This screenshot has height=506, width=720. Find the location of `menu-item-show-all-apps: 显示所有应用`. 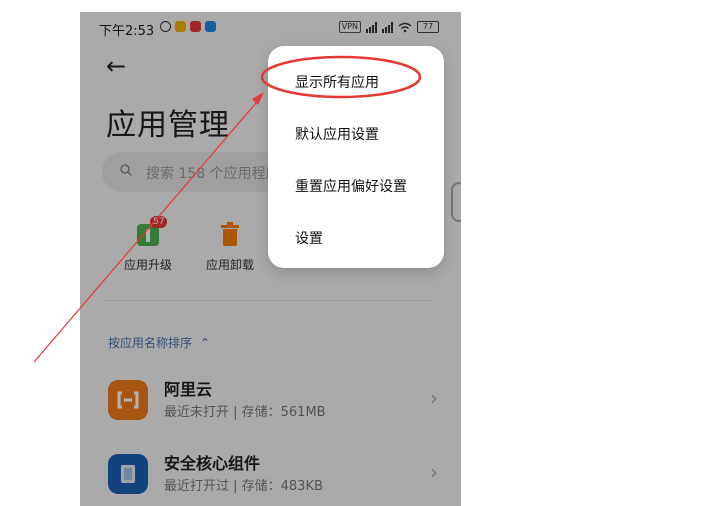

menu-item-show-all-apps: 显示所有应用 is located at coordinates (337, 82).